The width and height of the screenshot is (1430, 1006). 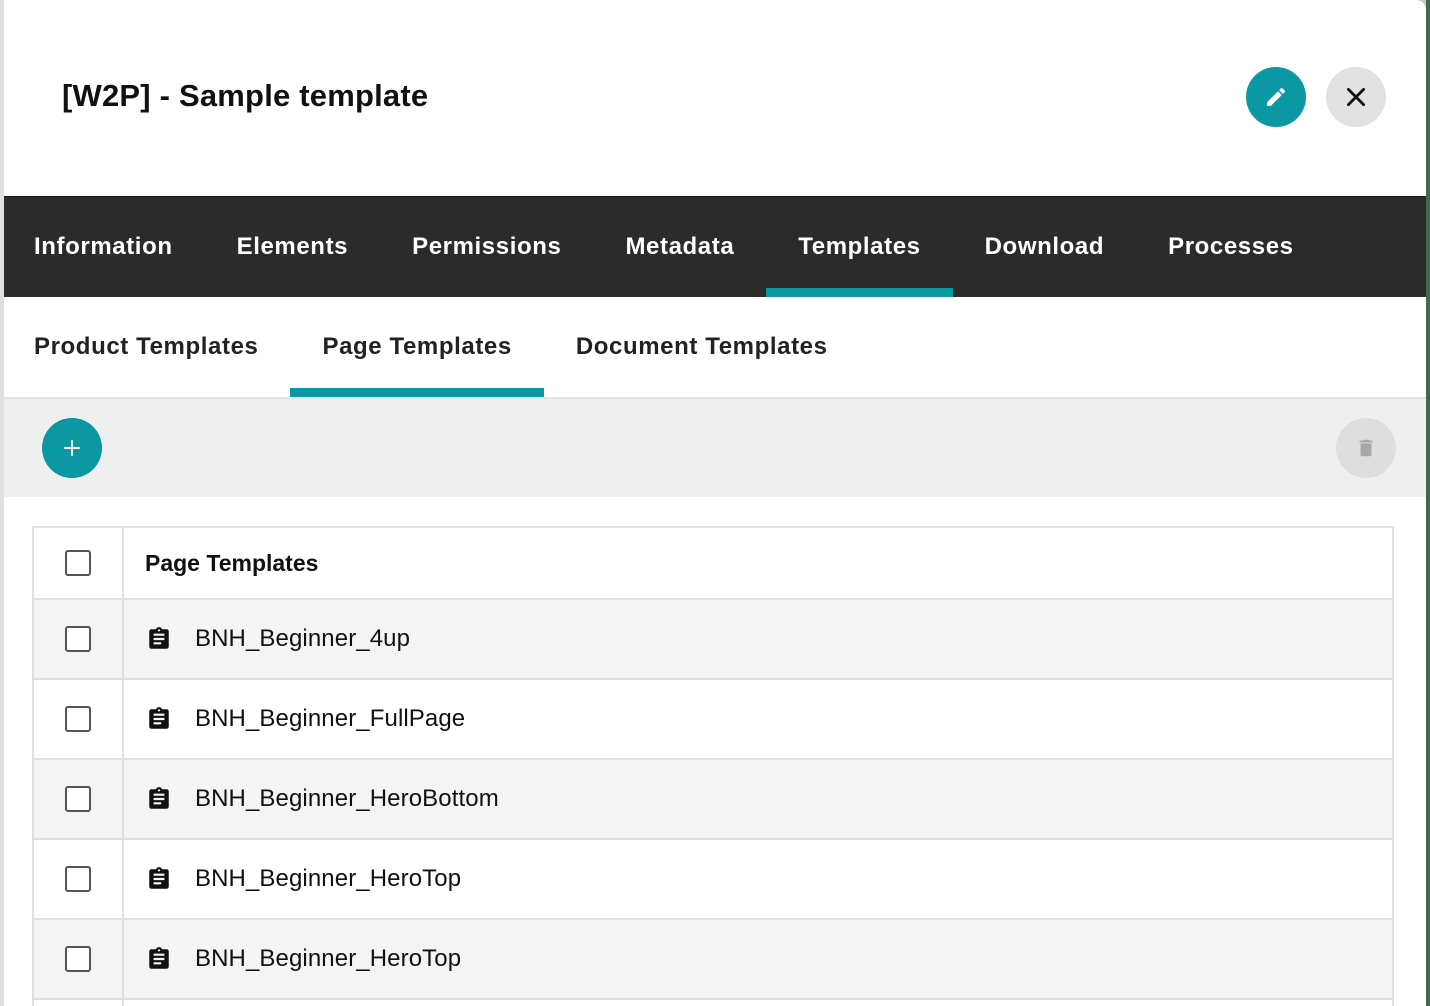 I want to click on row-name-cell: BNH_Beginner_HeroBottom, so click(x=758, y=799).